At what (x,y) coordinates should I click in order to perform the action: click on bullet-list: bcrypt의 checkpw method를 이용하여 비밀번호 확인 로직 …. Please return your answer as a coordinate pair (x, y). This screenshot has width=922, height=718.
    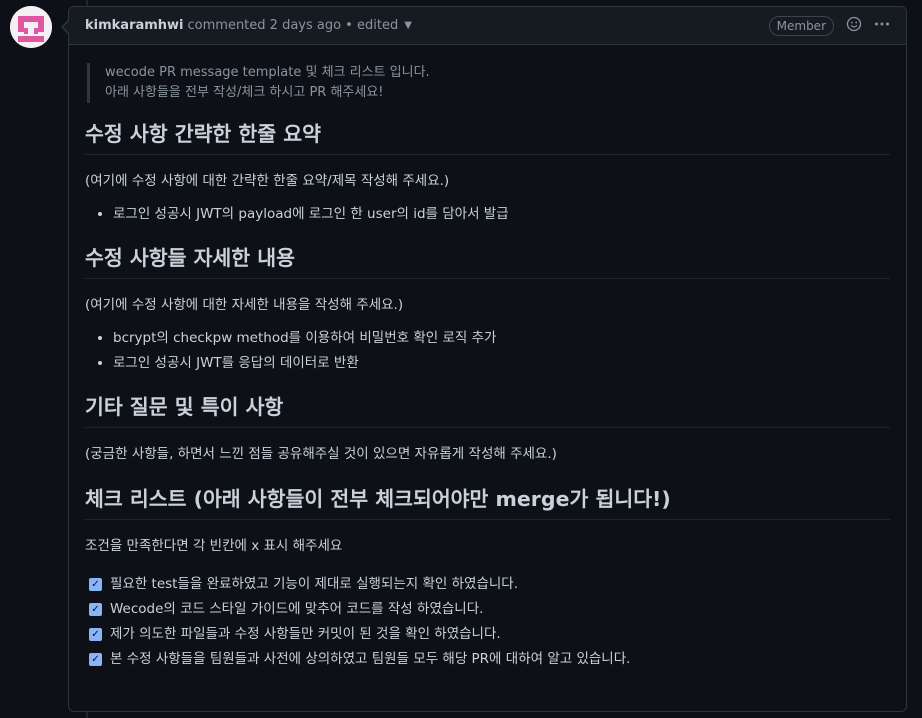
    Looking at the image, I should click on (487, 351).